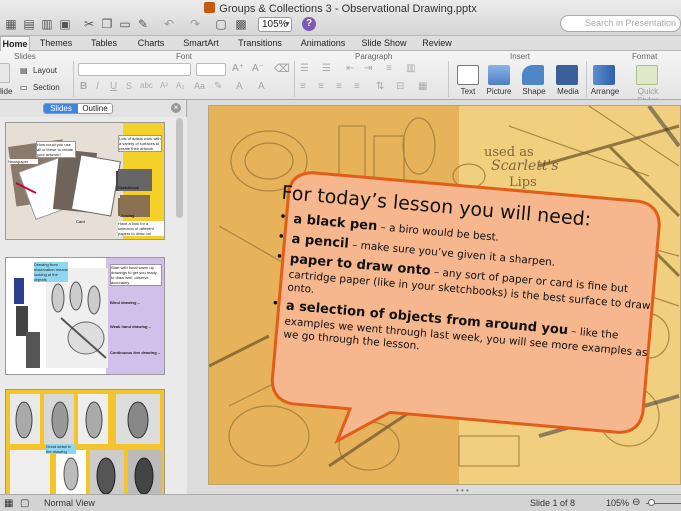 The width and height of the screenshot is (681, 511). What do you see at coordinates (104, 43) in the screenshot?
I see `tab-tables: Tables` at bounding box center [104, 43].